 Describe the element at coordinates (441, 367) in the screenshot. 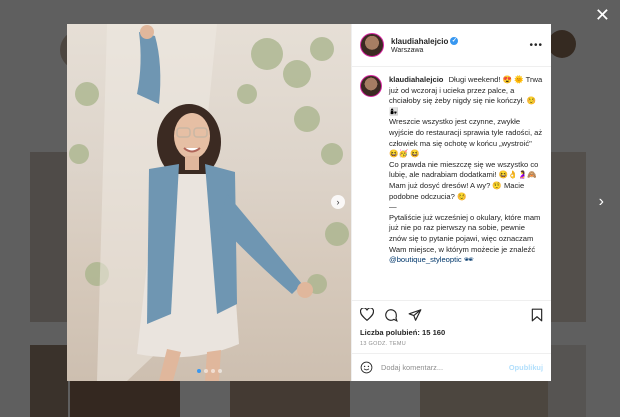

I see `comment-input` at that location.